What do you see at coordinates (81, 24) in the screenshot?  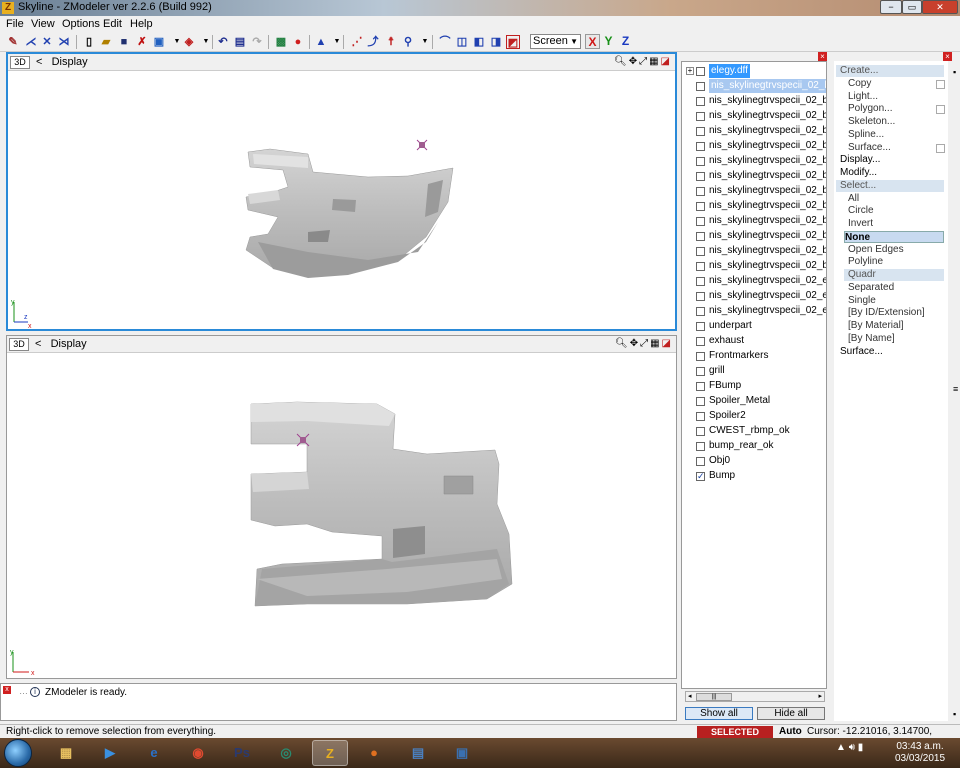 I see `menu-options: Options` at bounding box center [81, 24].